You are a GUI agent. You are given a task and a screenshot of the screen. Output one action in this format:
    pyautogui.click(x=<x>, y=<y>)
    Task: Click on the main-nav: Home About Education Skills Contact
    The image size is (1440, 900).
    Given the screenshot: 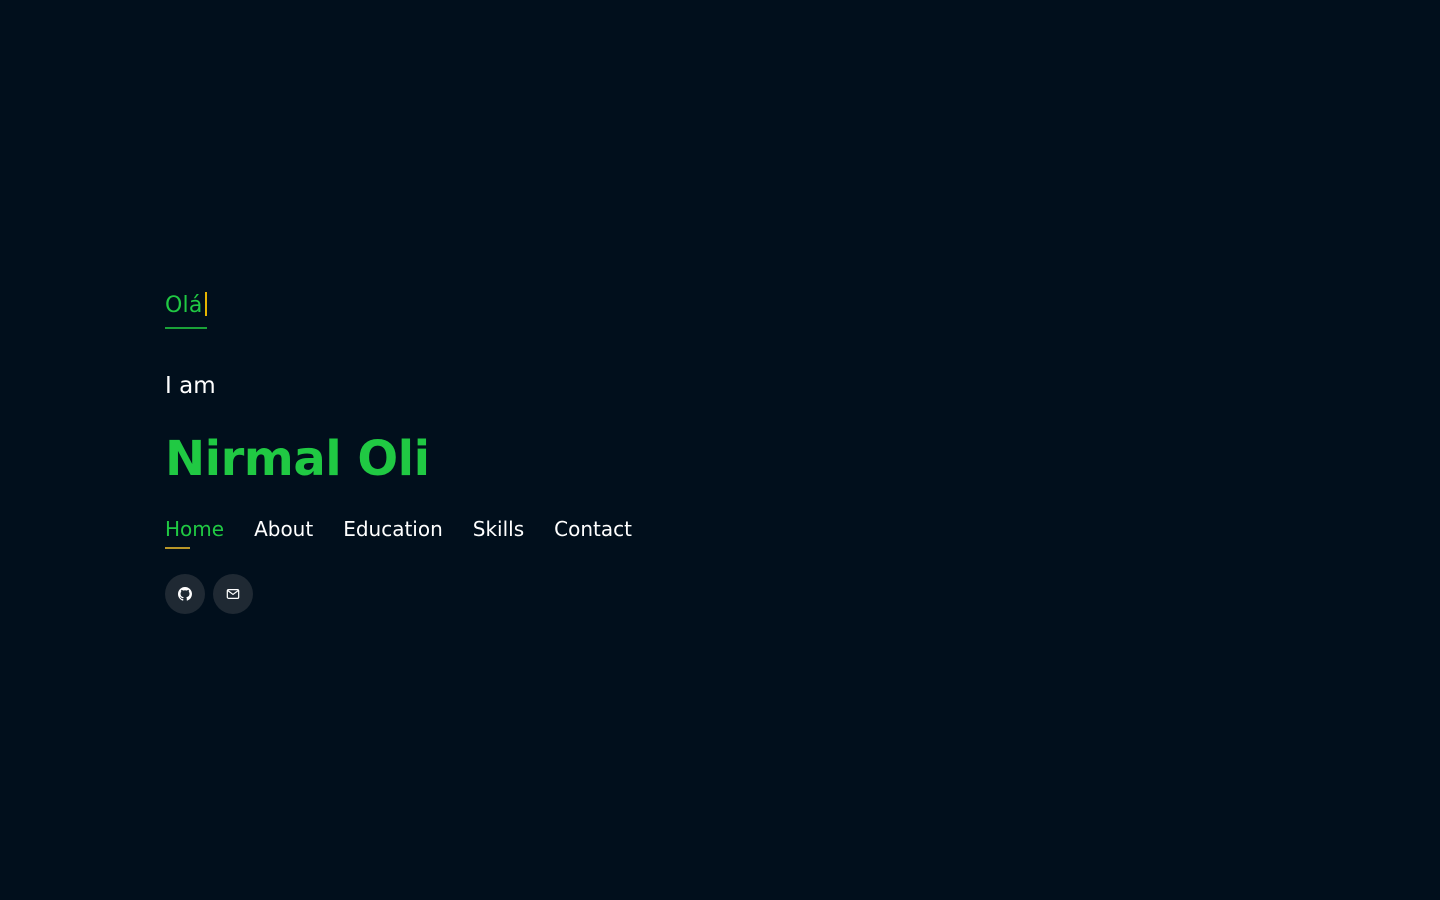 What is the action you would take?
    pyautogui.click(x=413, y=532)
    